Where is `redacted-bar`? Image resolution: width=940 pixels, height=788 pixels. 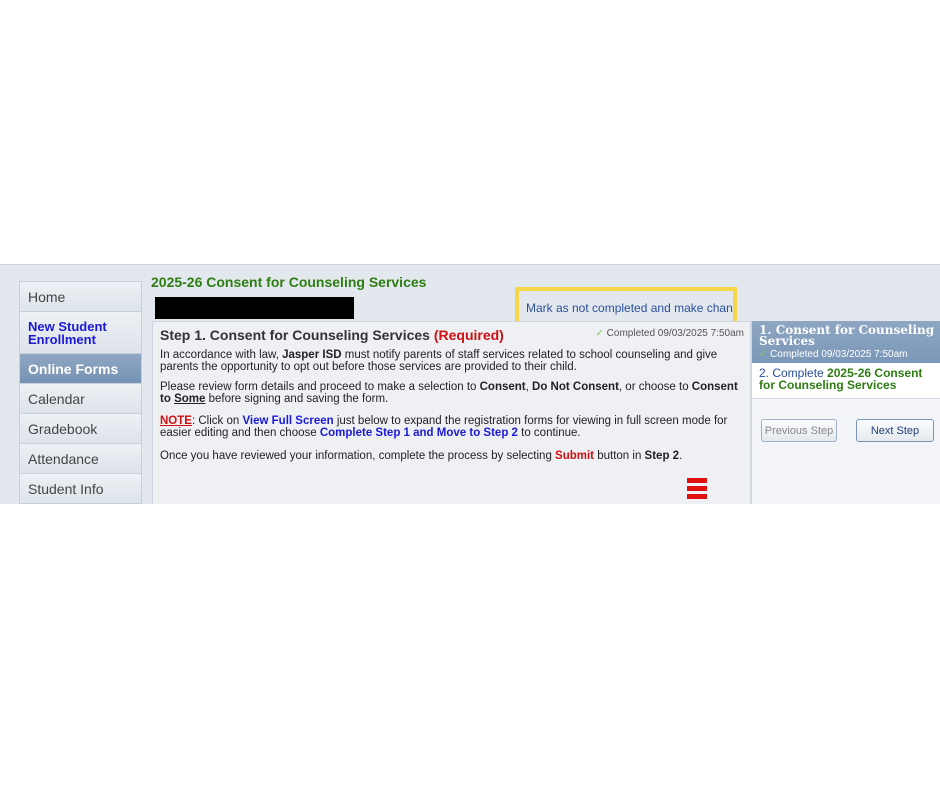 redacted-bar is located at coordinates (254, 308).